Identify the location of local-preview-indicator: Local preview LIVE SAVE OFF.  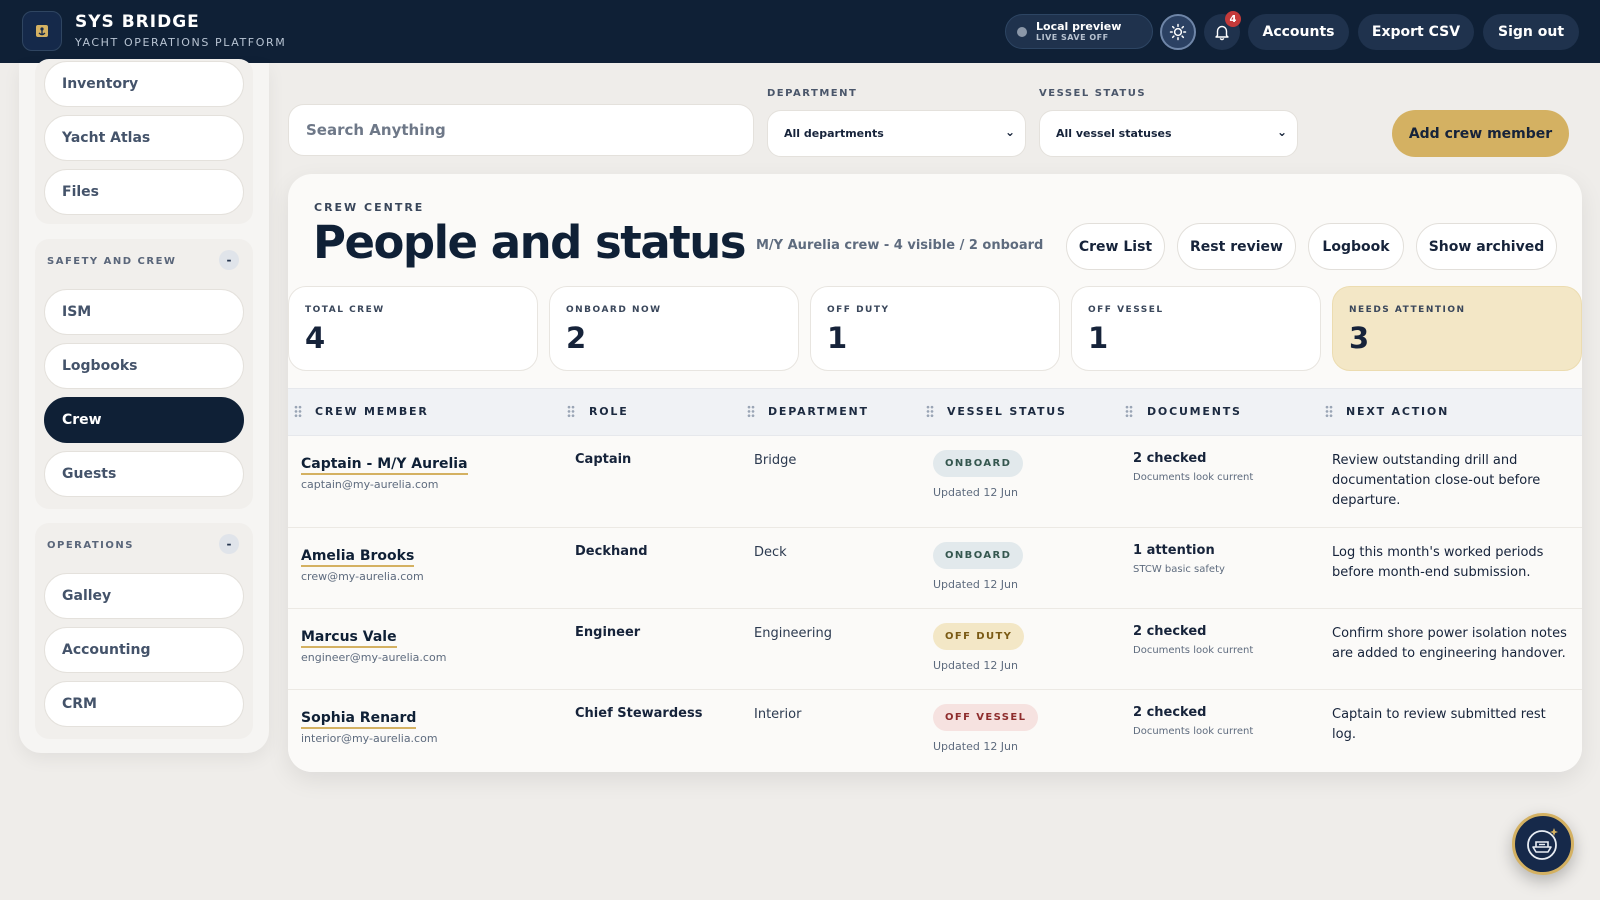
(1079, 31).